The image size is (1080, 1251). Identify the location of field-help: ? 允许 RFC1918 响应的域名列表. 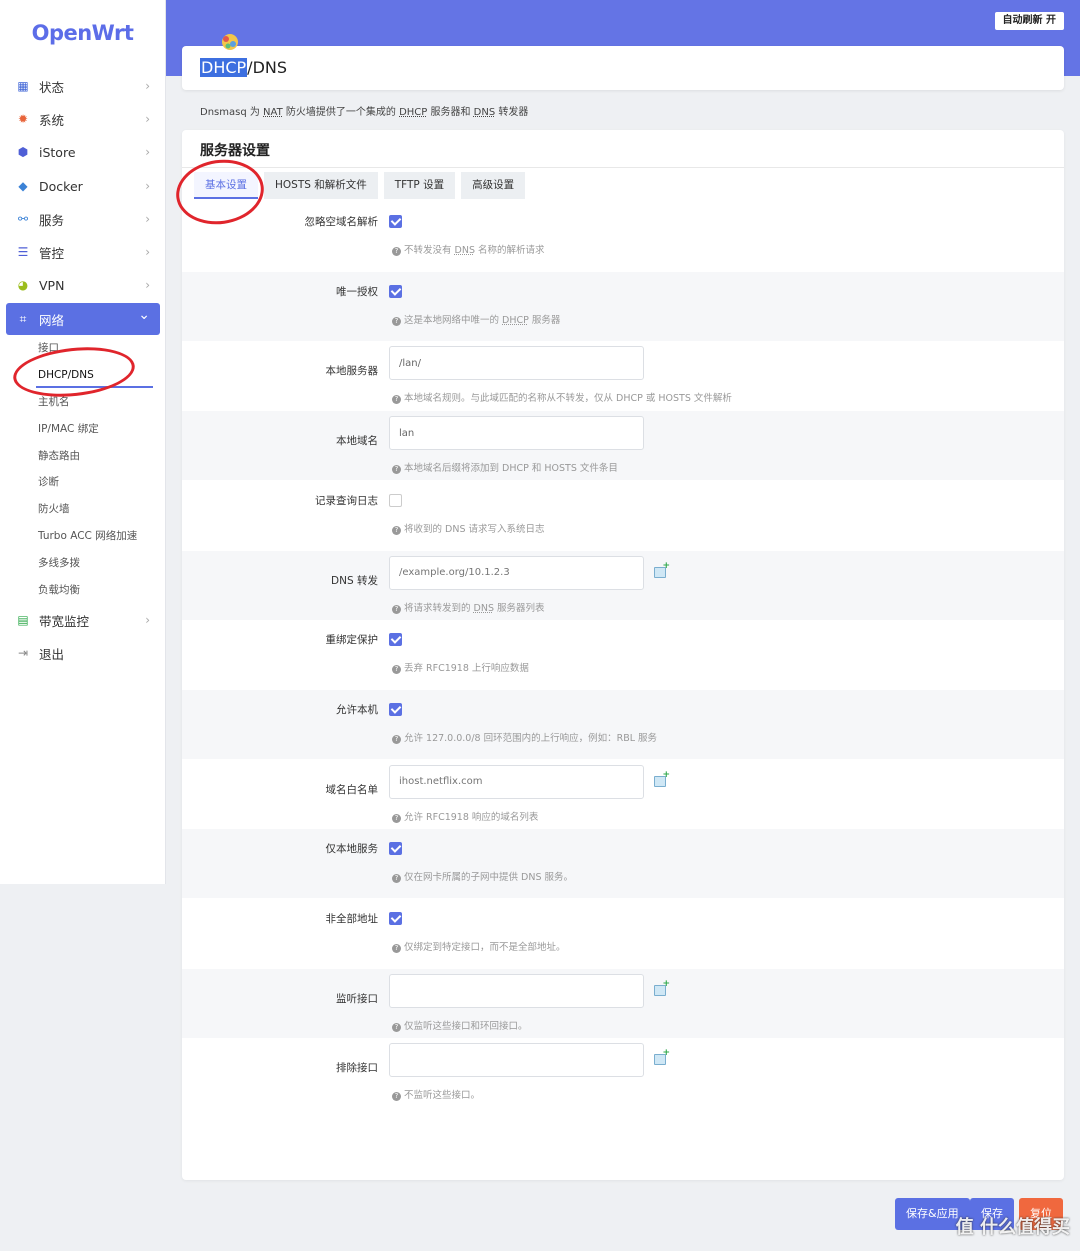
(465, 816).